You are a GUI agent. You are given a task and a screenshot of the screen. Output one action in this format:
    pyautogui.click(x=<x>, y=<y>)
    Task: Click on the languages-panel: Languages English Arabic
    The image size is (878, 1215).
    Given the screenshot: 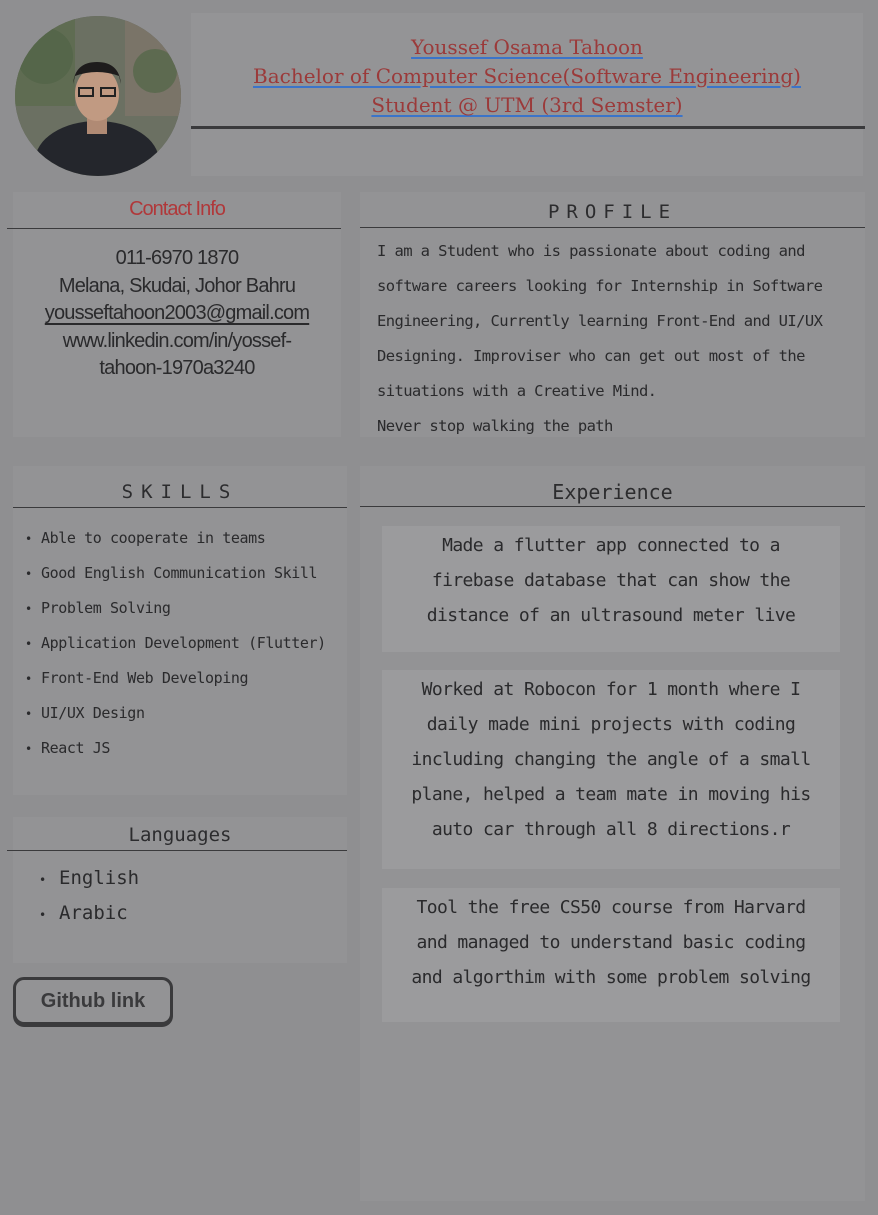 What is the action you would take?
    pyautogui.click(x=177, y=890)
    